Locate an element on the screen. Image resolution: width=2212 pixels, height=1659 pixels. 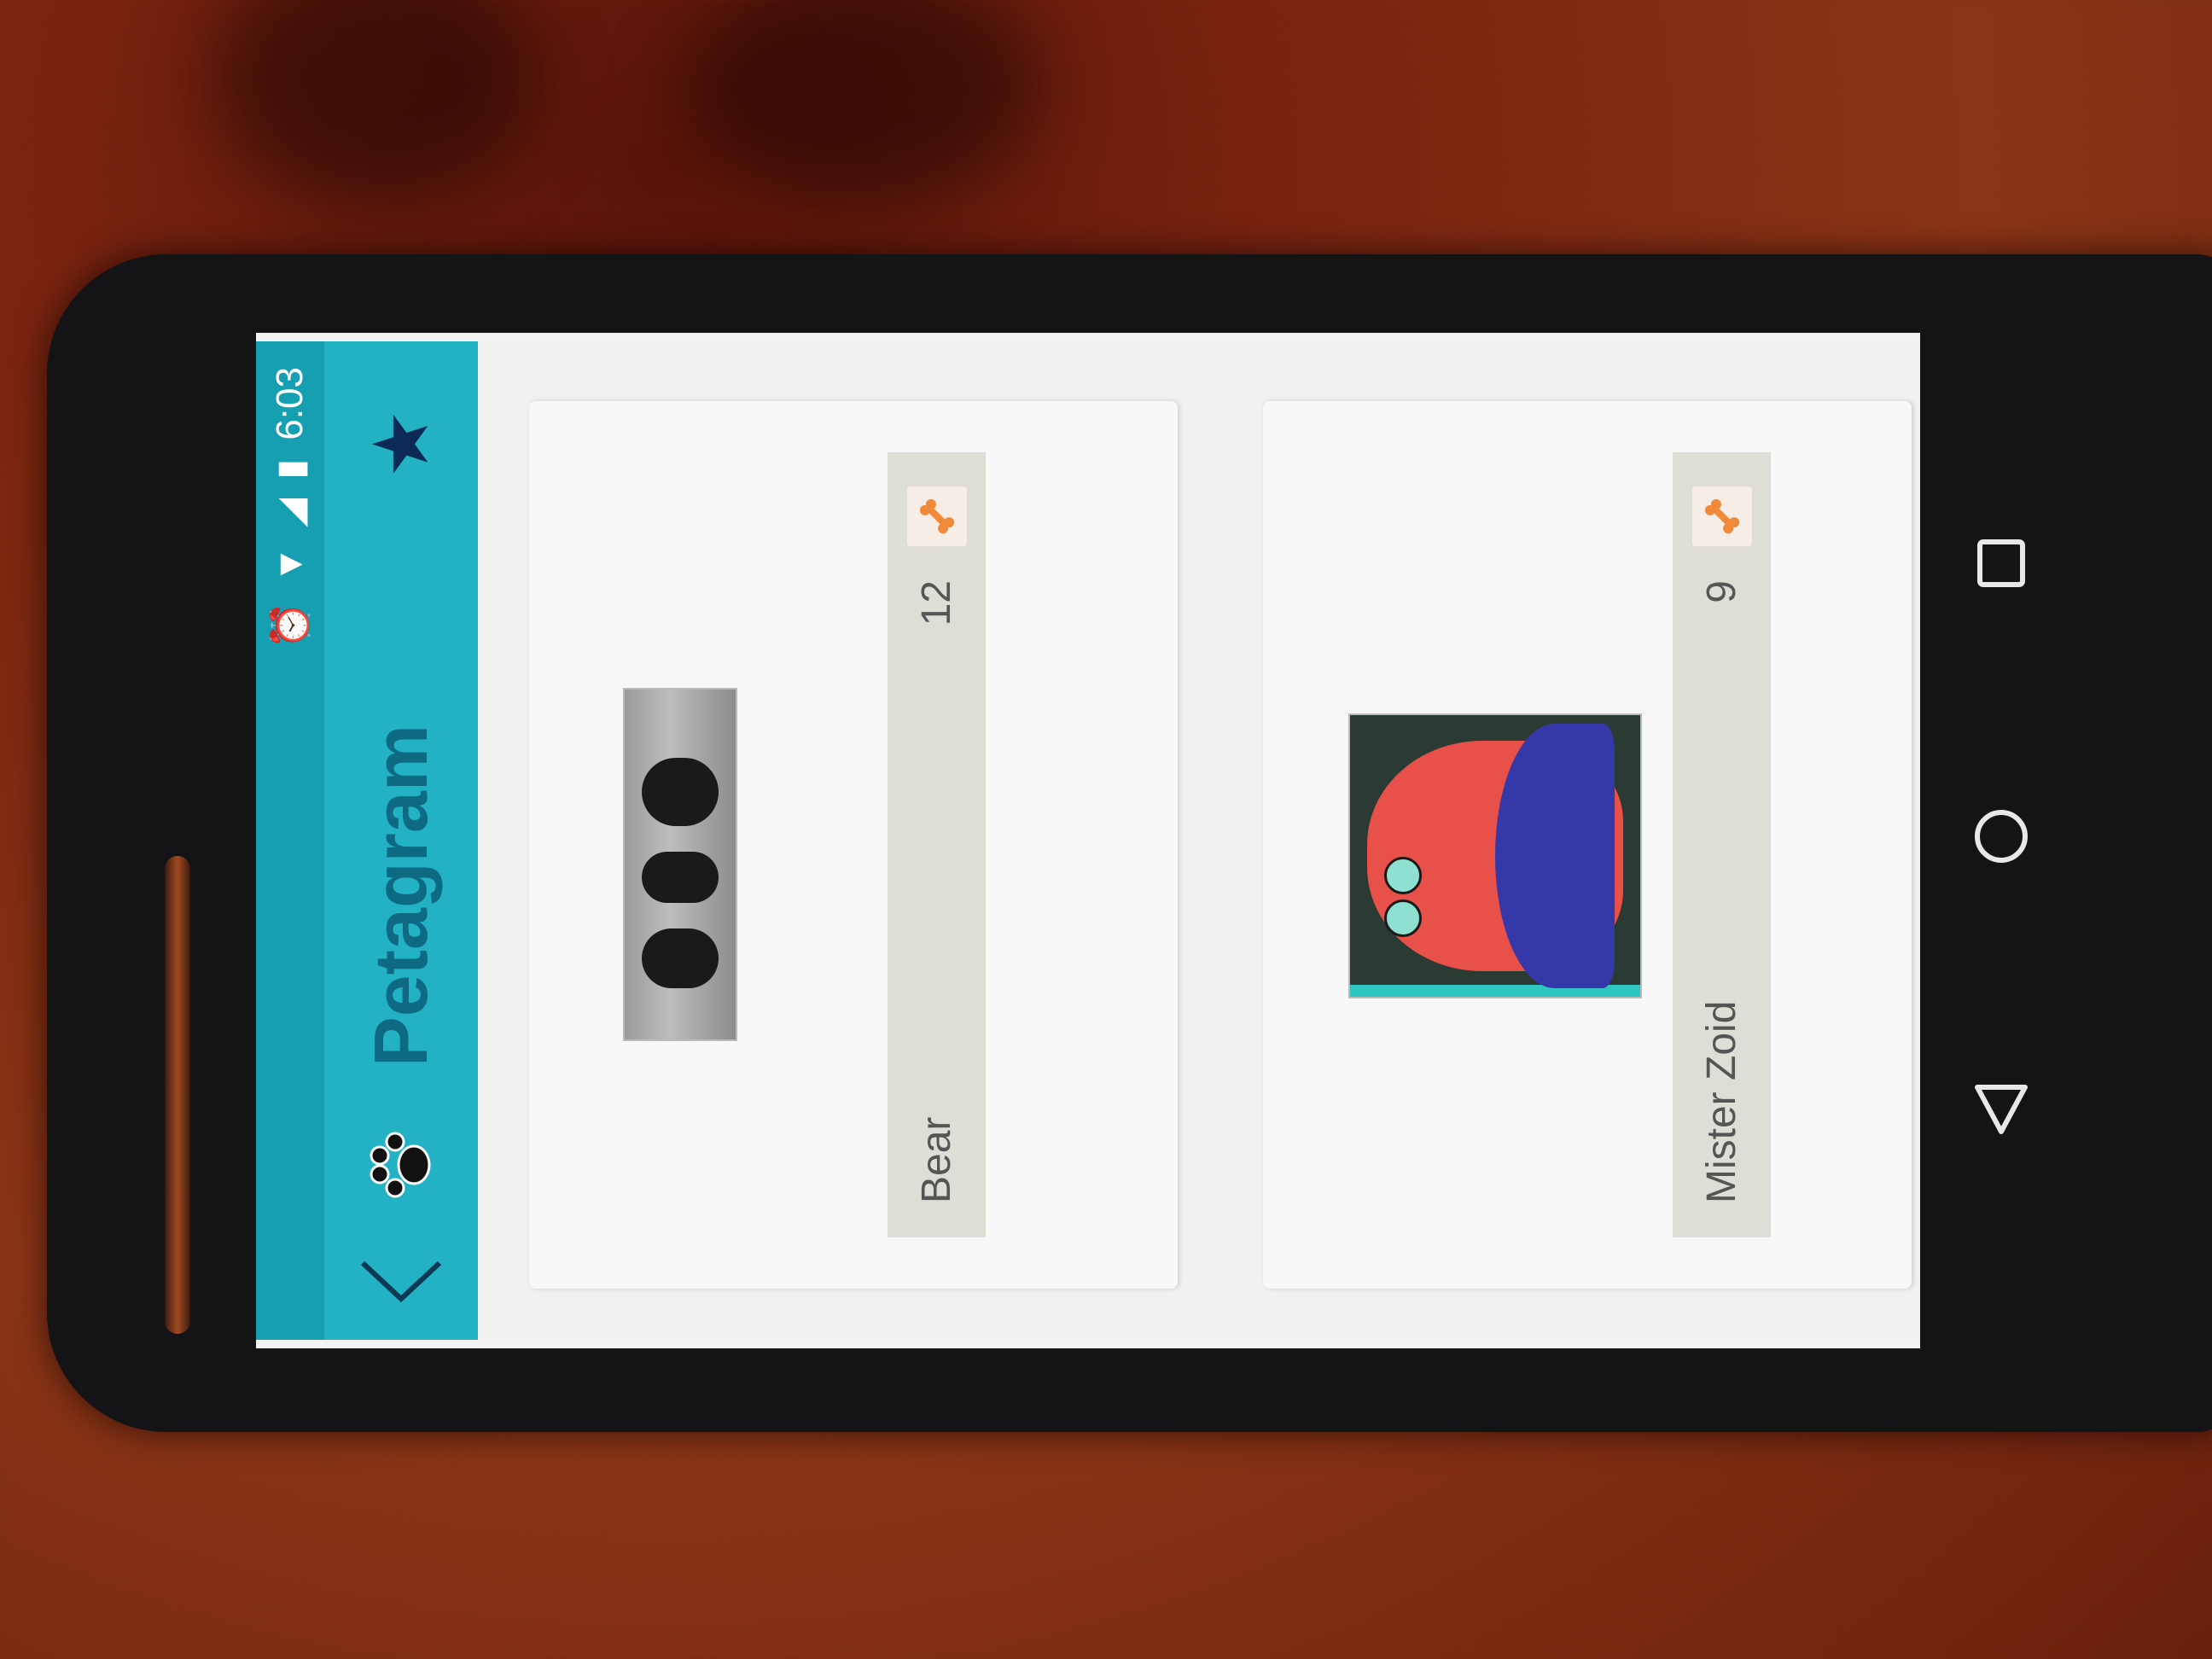
signal-icon: ◢ is located at coordinates (290, 512).